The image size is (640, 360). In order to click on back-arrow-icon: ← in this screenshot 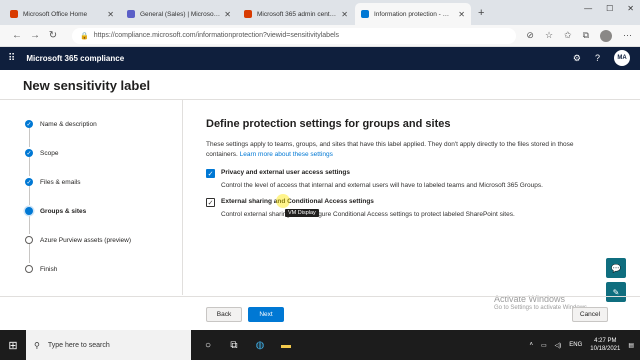, I will do `click(17, 35)`.